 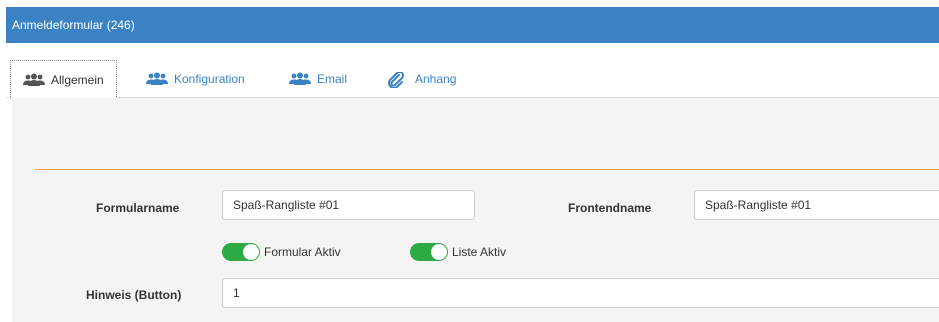 What do you see at coordinates (77, 79) in the screenshot?
I see `tab-label: Allgemein` at bounding box center [77, 79].